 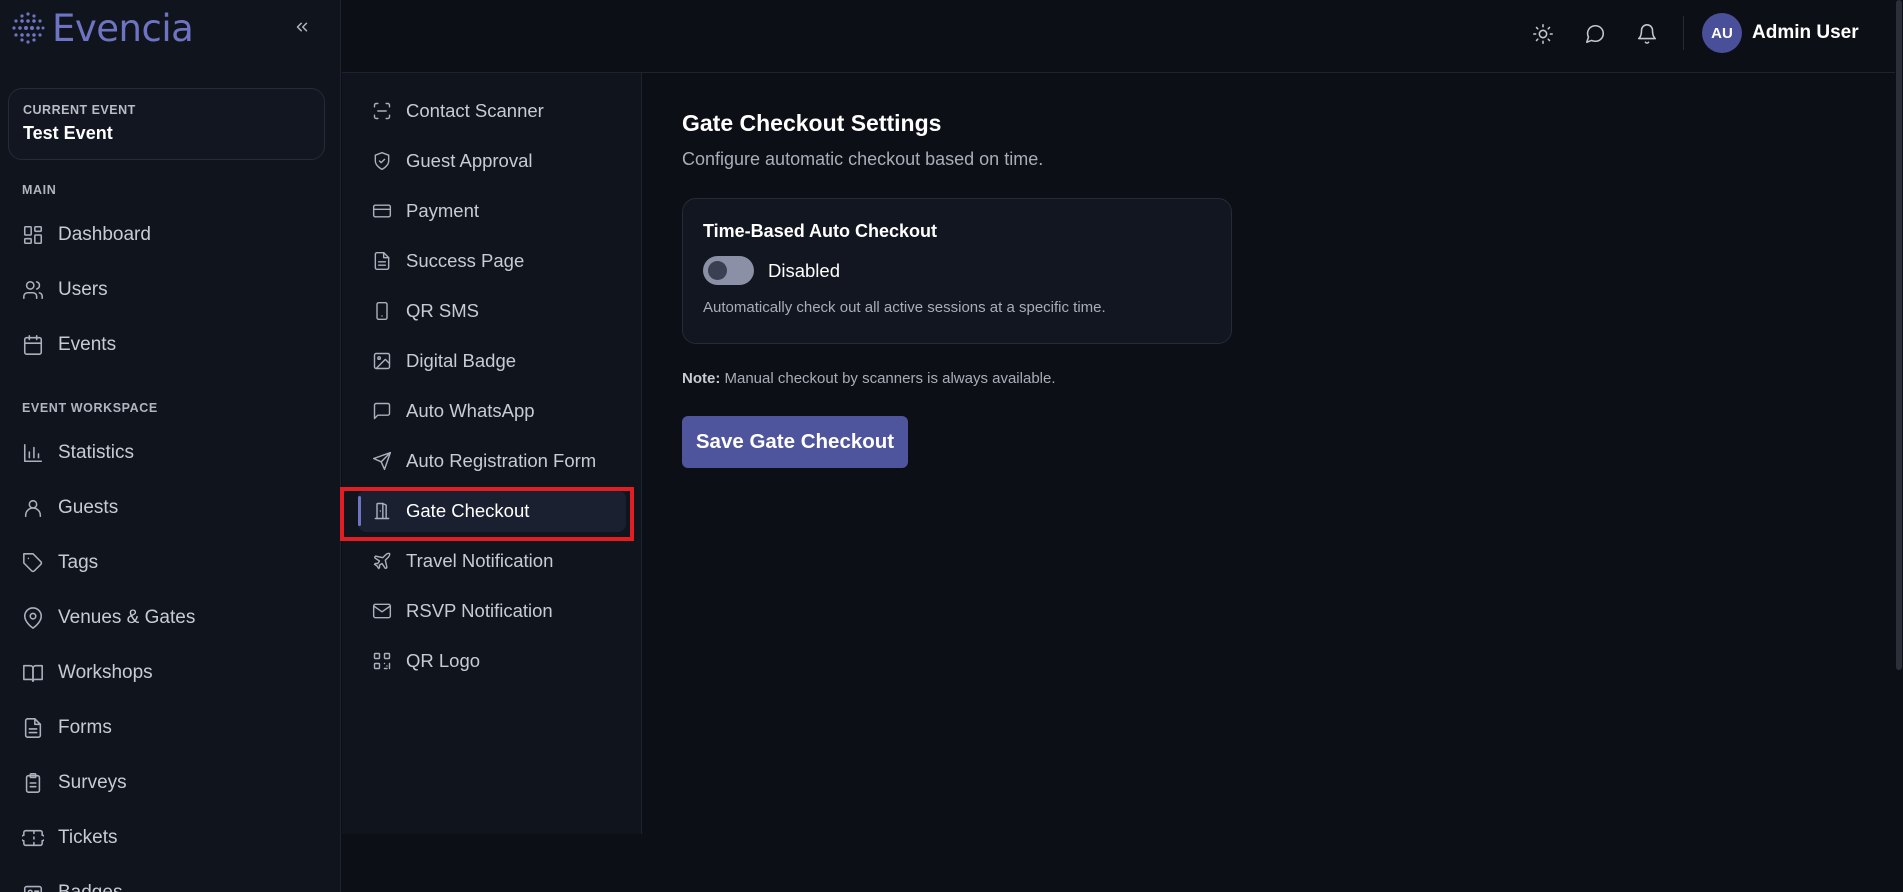 What do you see at coordinates (795, 442) in the screenshot?
I see `save-gate-checkout-button: Save Gate Checkout` at bounding box center [795, 442].